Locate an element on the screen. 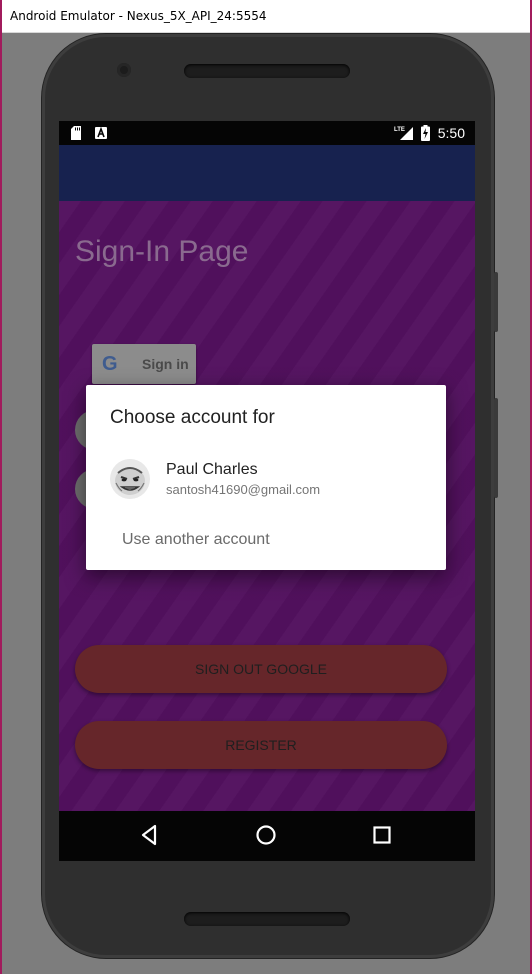  emulator-title-bar: Android Emulator - Nexus_5X_API_24:5554 is located at coordinates (266, 16).